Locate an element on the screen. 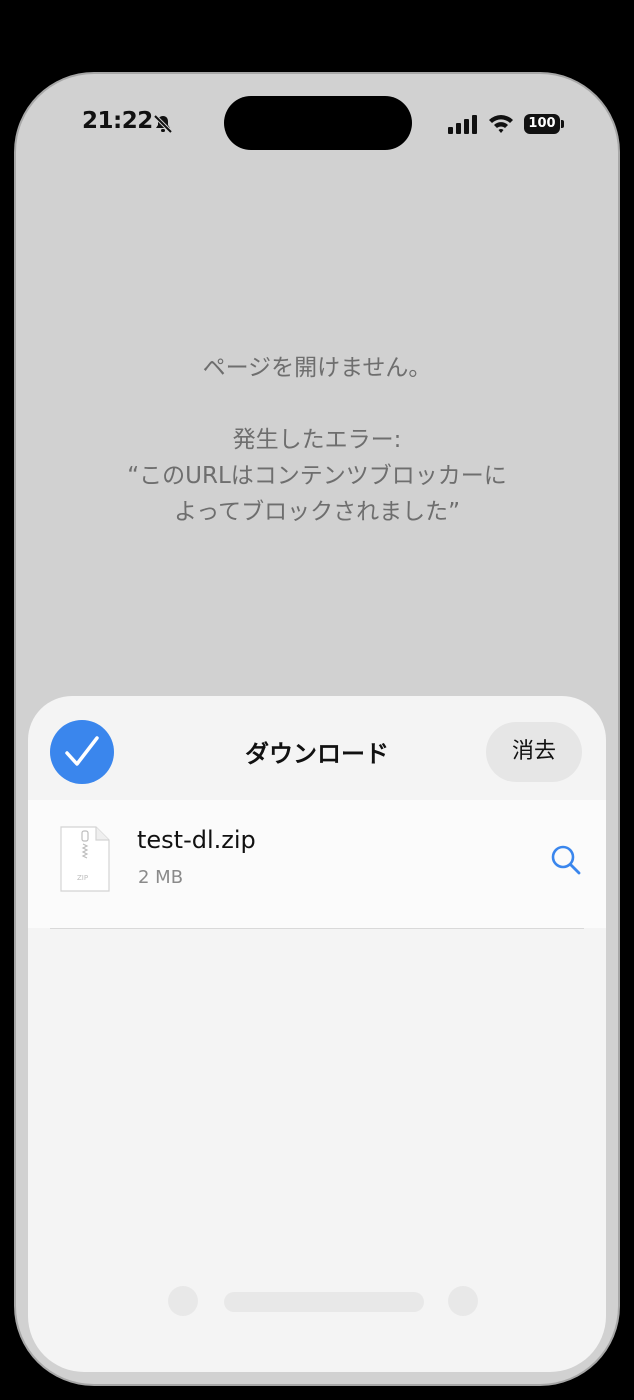 The width and height of the screenshot is (634, 1400). file-name: test-dl.zip is located at coordinates (196, 840).